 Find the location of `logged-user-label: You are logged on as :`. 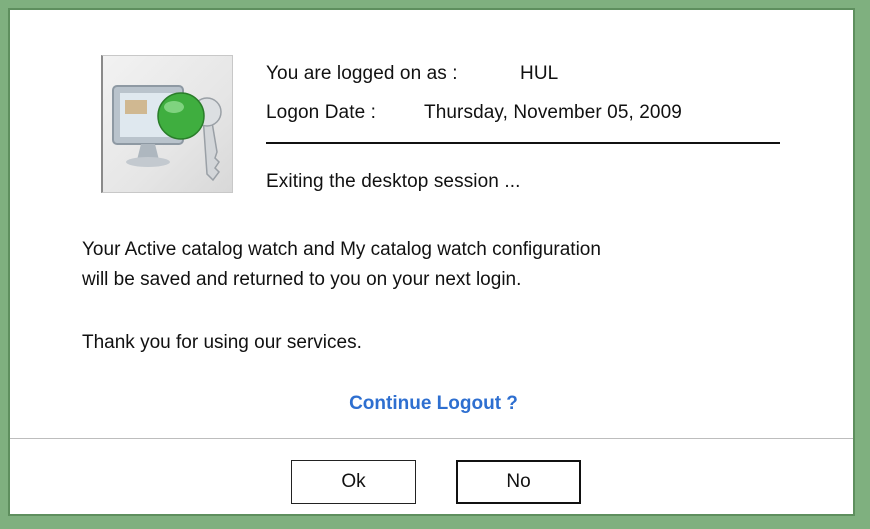

logged-user-label: You are logged on as : is located at coordinates (362, 73).